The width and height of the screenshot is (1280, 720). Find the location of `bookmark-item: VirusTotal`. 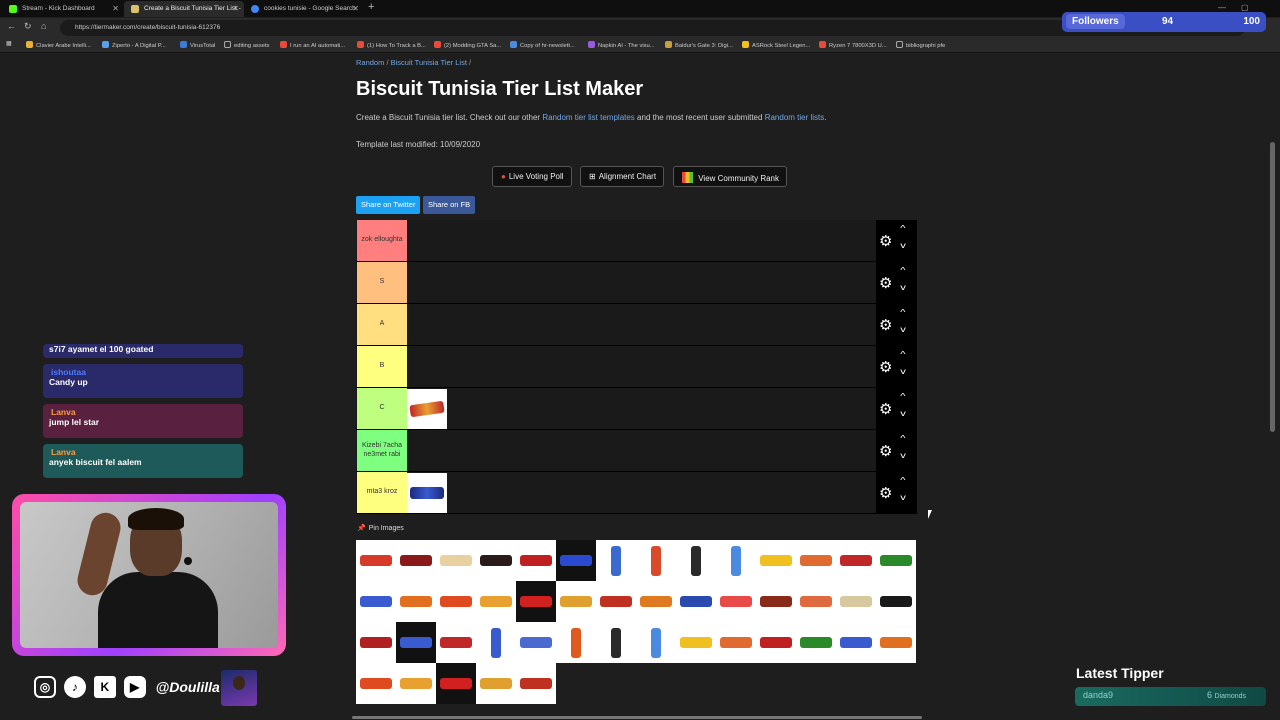

bookmark-item: VirusTotal is located at coordinates (197, 45).